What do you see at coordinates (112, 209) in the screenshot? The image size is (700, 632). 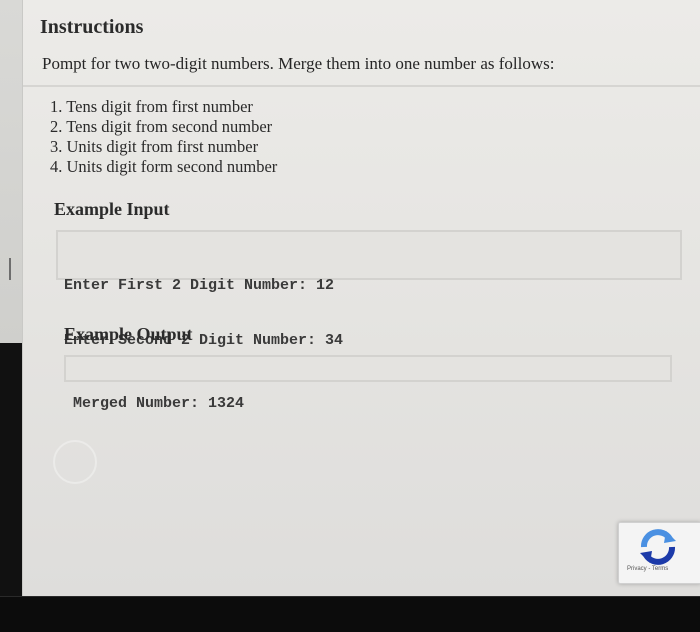 I see `example-input-heading: Example Input` at bounding box center [112, 209].